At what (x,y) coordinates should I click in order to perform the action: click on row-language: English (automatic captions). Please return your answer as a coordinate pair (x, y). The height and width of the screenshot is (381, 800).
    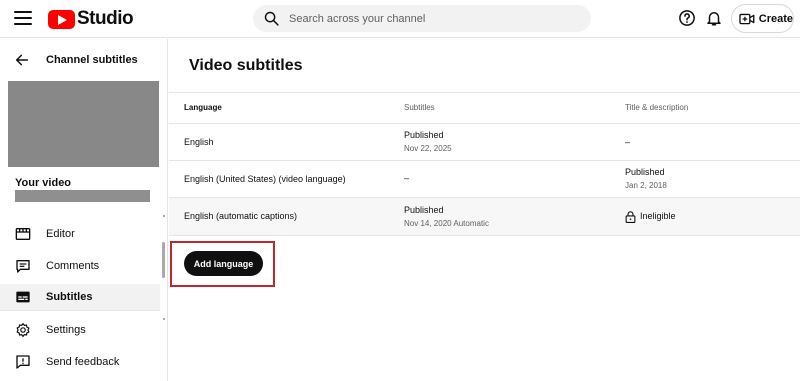
    Looking at the image, I should click on (241, 216).